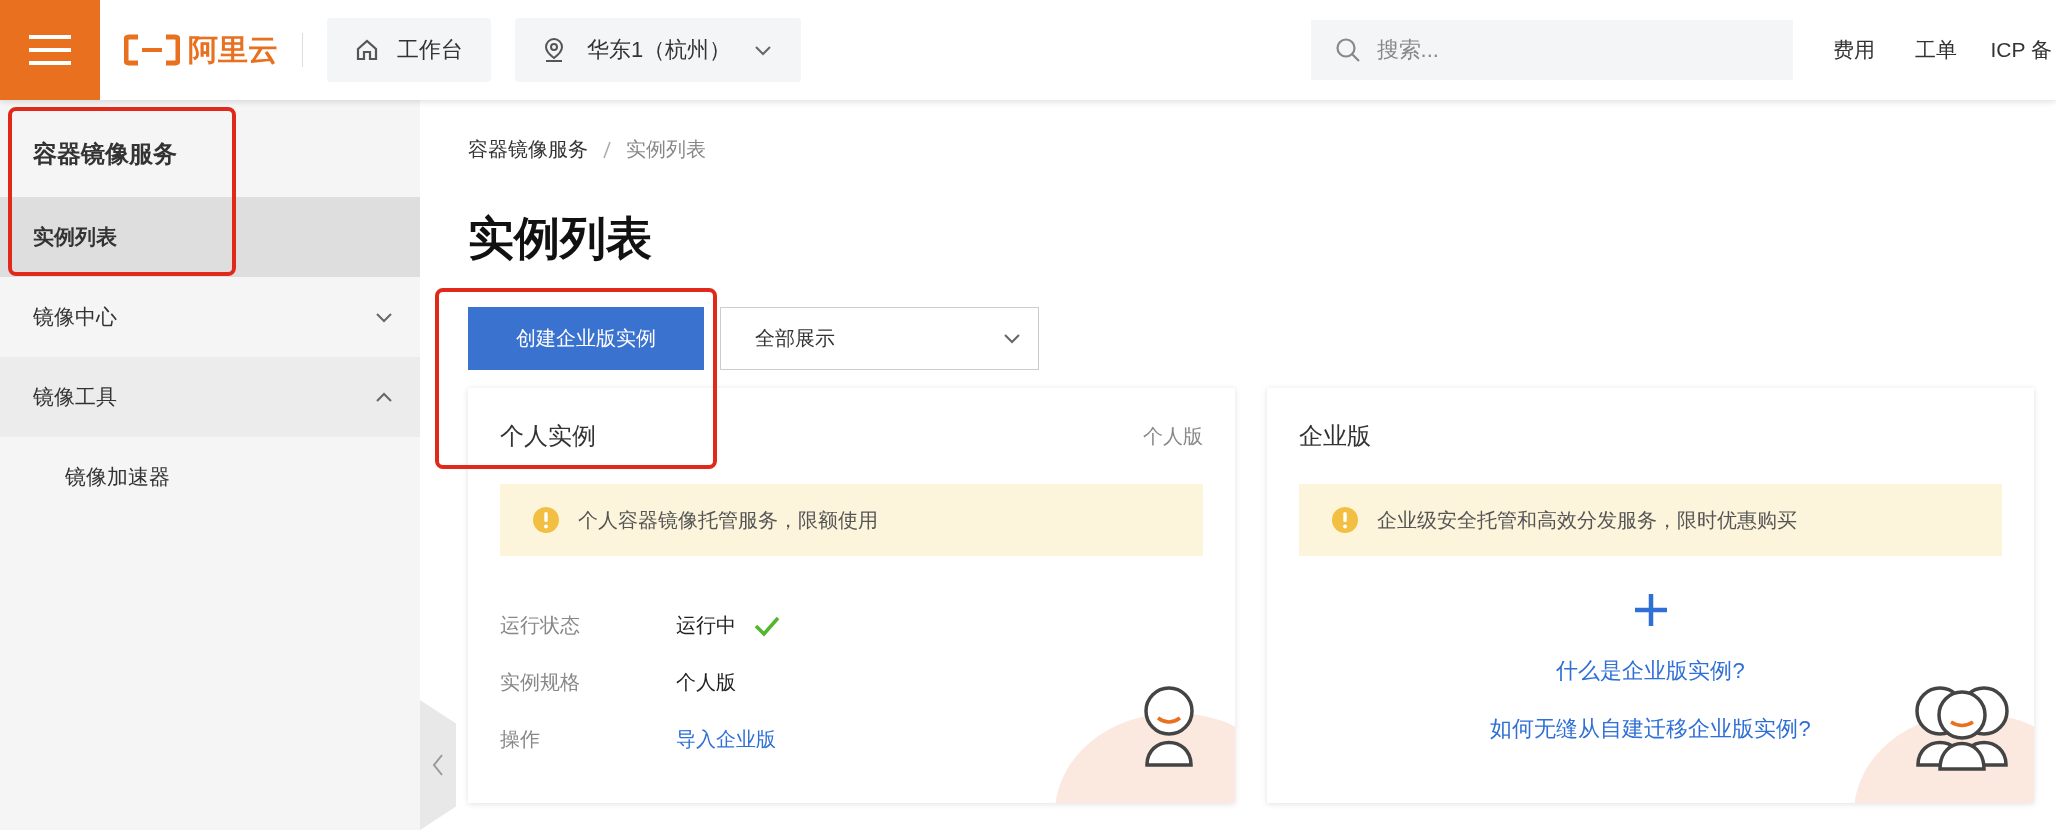  I want to click on field-label: 操作, so click(520, 739).